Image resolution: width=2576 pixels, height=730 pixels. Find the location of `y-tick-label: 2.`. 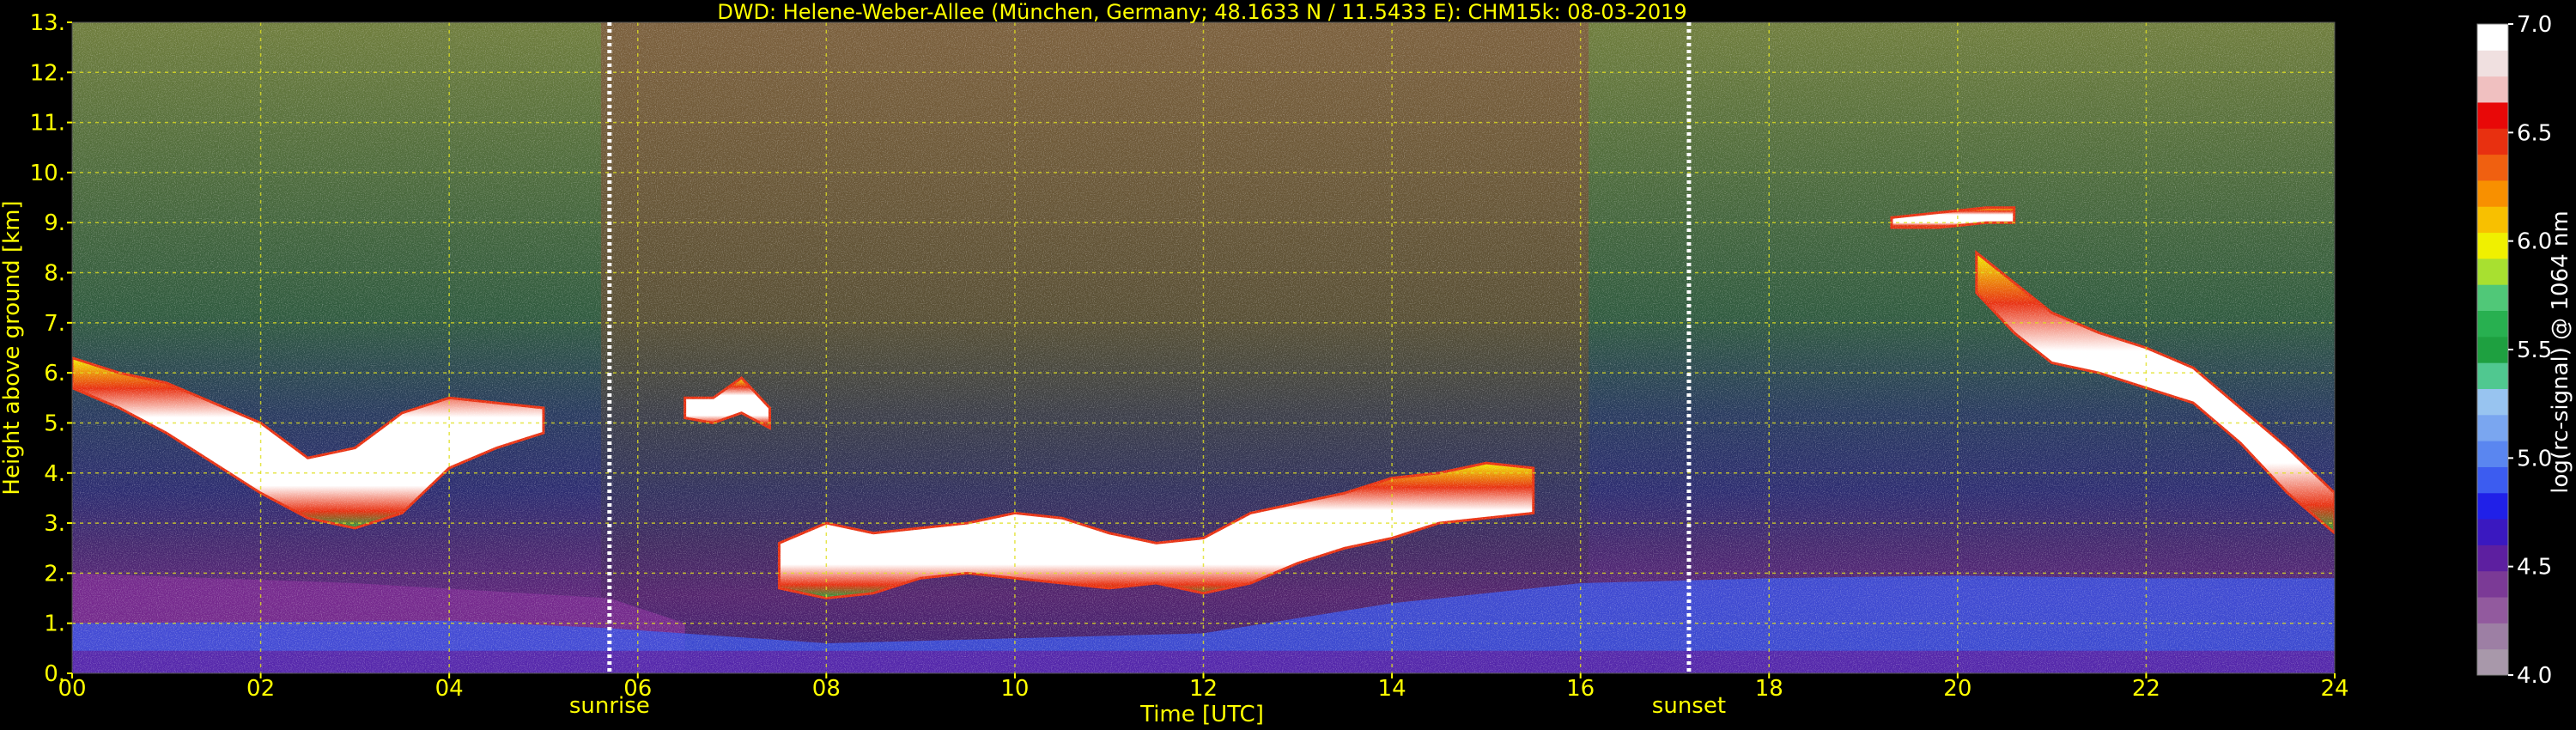

y-tick-label: 2. is located at coordinates (55, 574).